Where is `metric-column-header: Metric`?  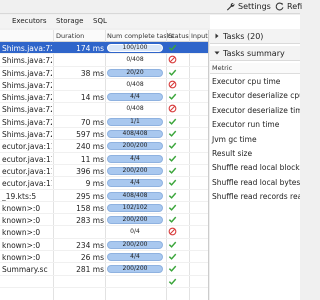
metric-column-header: Metric is located at coordinates (255, 68).